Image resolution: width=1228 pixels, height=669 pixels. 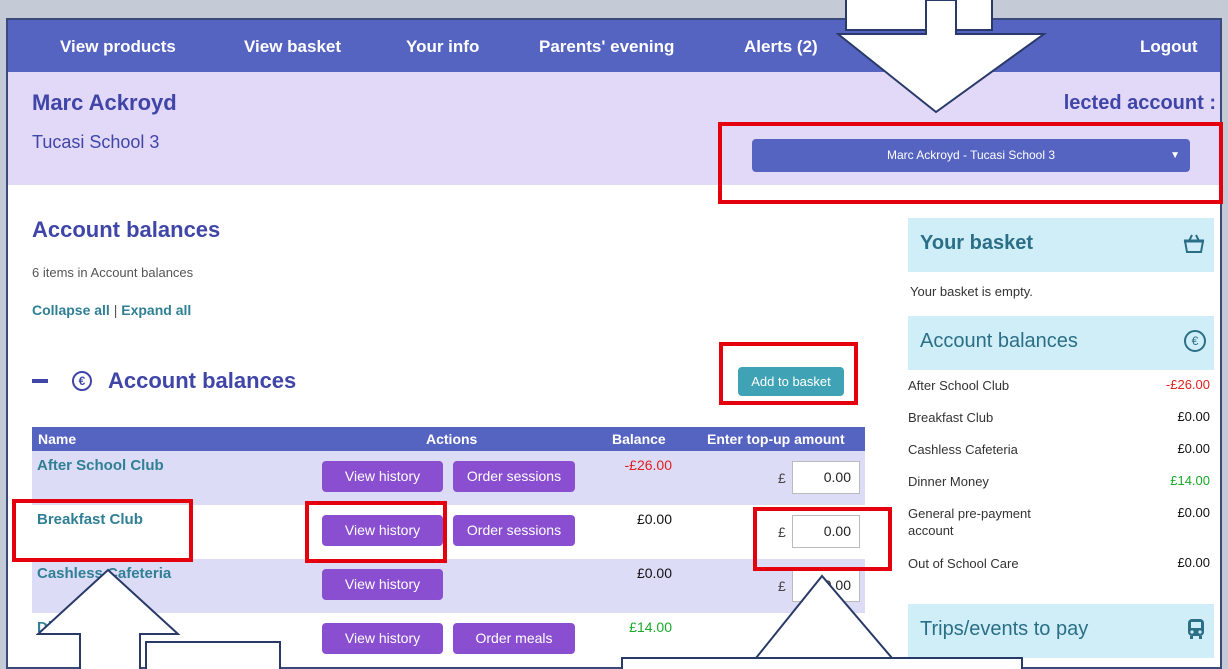 I want to click on account-select: Marc Ackroyd - Tucasi School 3 ▼, so click(x=971, y=155).